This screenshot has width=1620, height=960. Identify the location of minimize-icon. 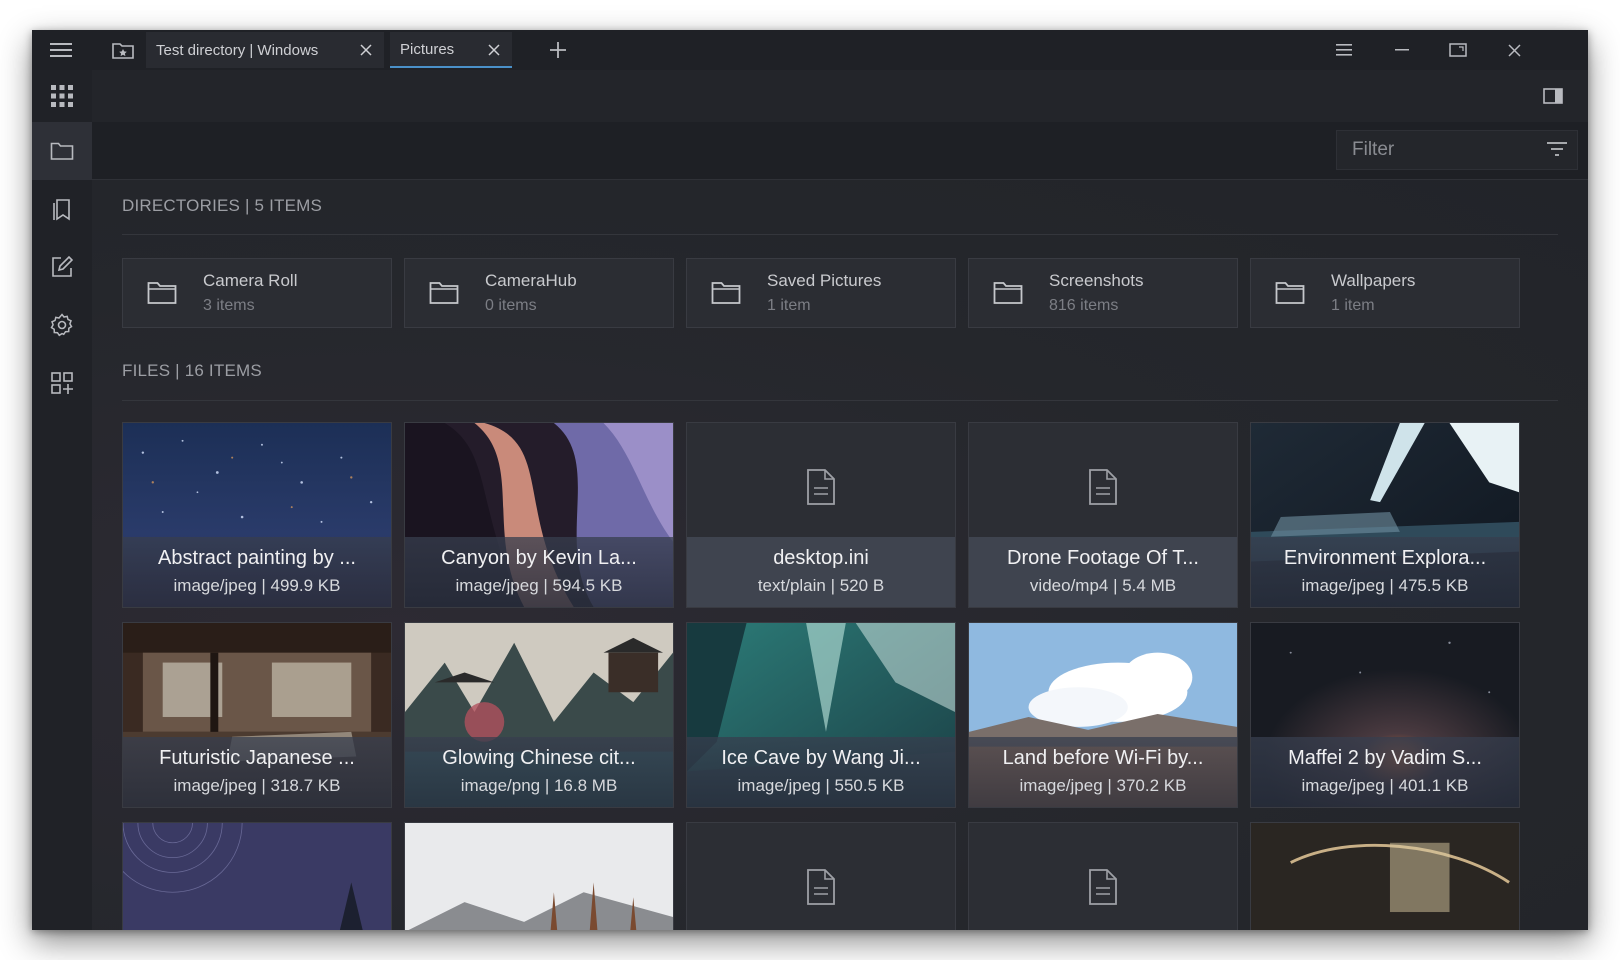
(1402, 50).